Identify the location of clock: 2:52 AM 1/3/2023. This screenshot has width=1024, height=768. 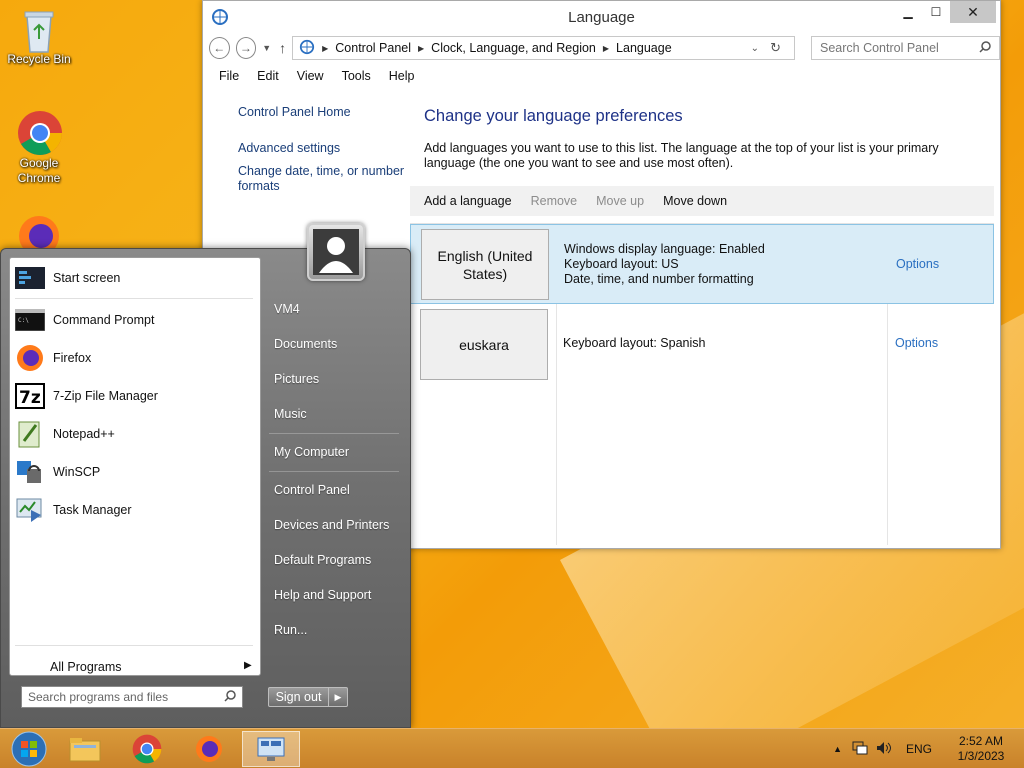
(981, 749).